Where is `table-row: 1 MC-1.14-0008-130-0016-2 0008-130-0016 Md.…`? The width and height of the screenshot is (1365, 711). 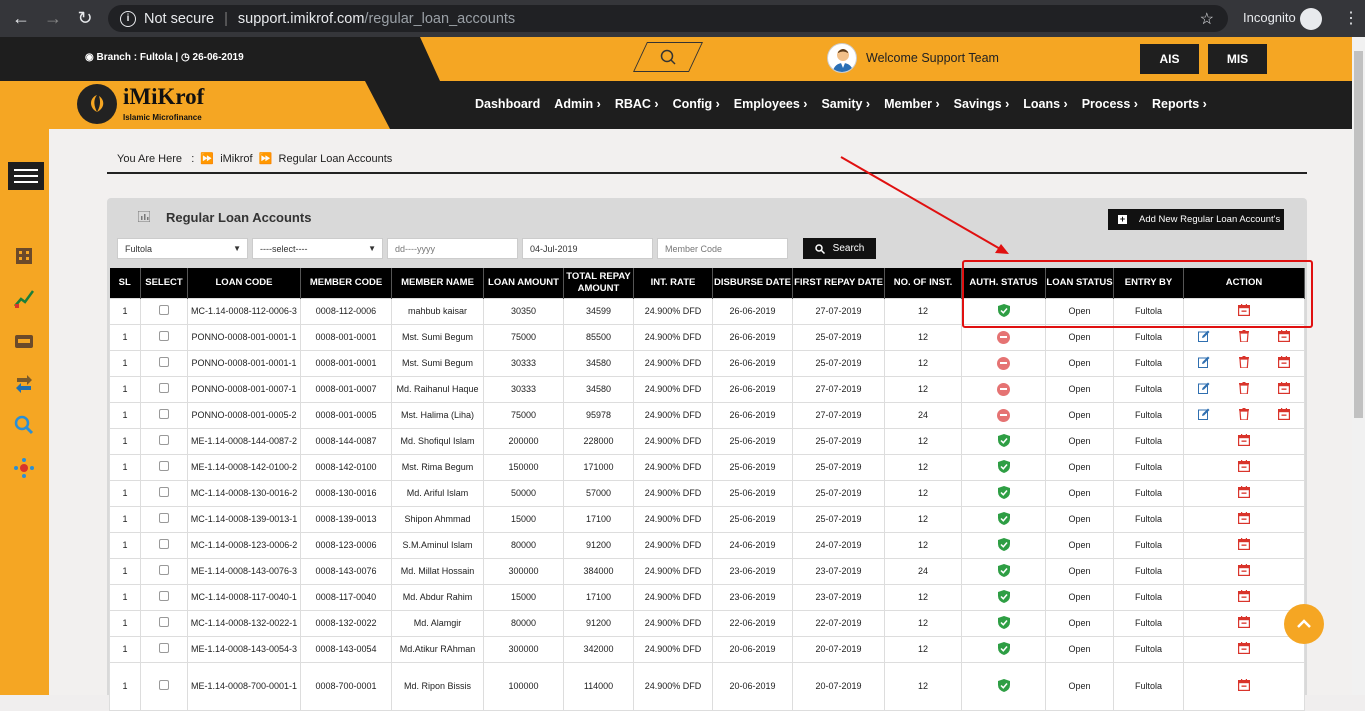 table-row: 1 MC-1.14-0008-130-0016-2 0008-130-0016 Md.… is located at coordinates (707, 493).